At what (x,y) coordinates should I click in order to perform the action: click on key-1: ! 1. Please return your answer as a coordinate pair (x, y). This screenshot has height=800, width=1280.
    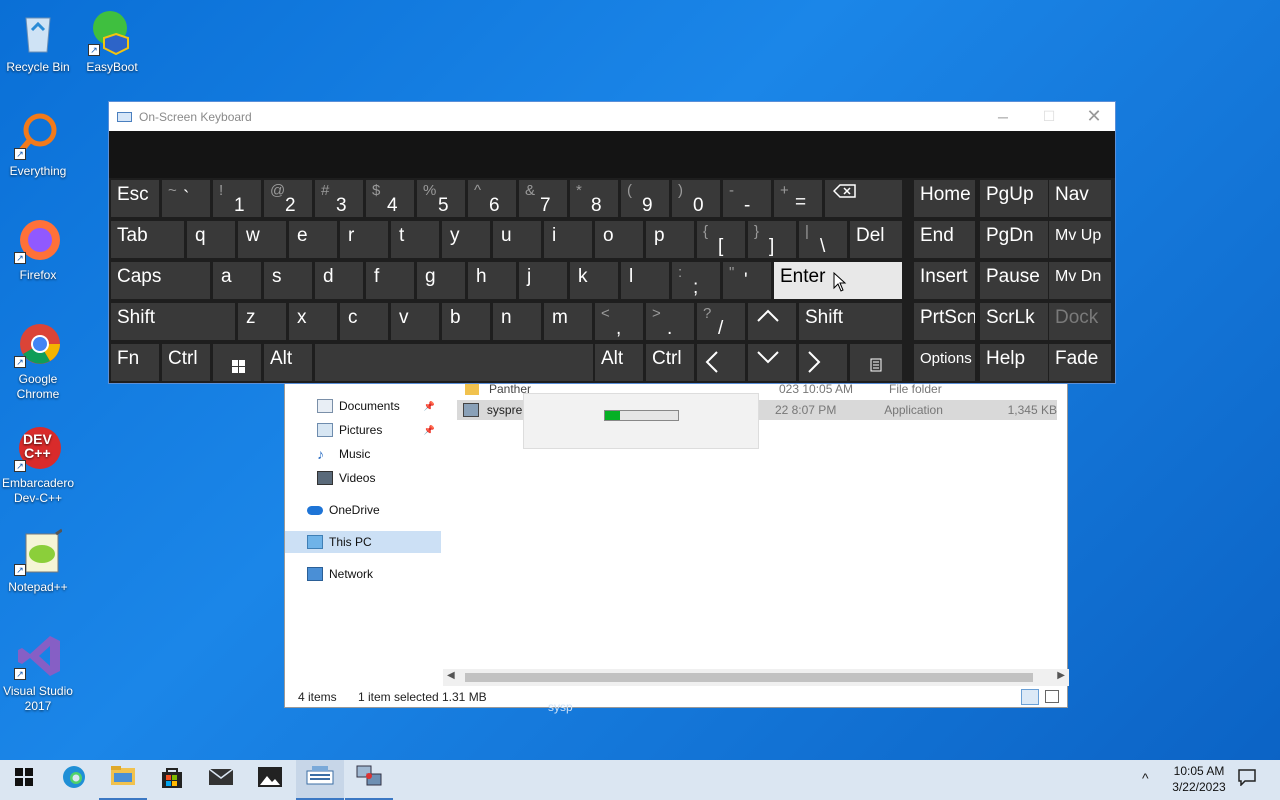
    Looking at the image, I should click on (237, 198).